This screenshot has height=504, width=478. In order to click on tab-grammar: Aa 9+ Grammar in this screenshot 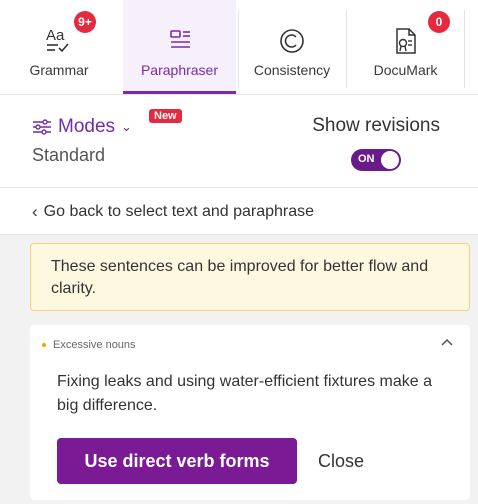, I will do `click(59, 47)`.